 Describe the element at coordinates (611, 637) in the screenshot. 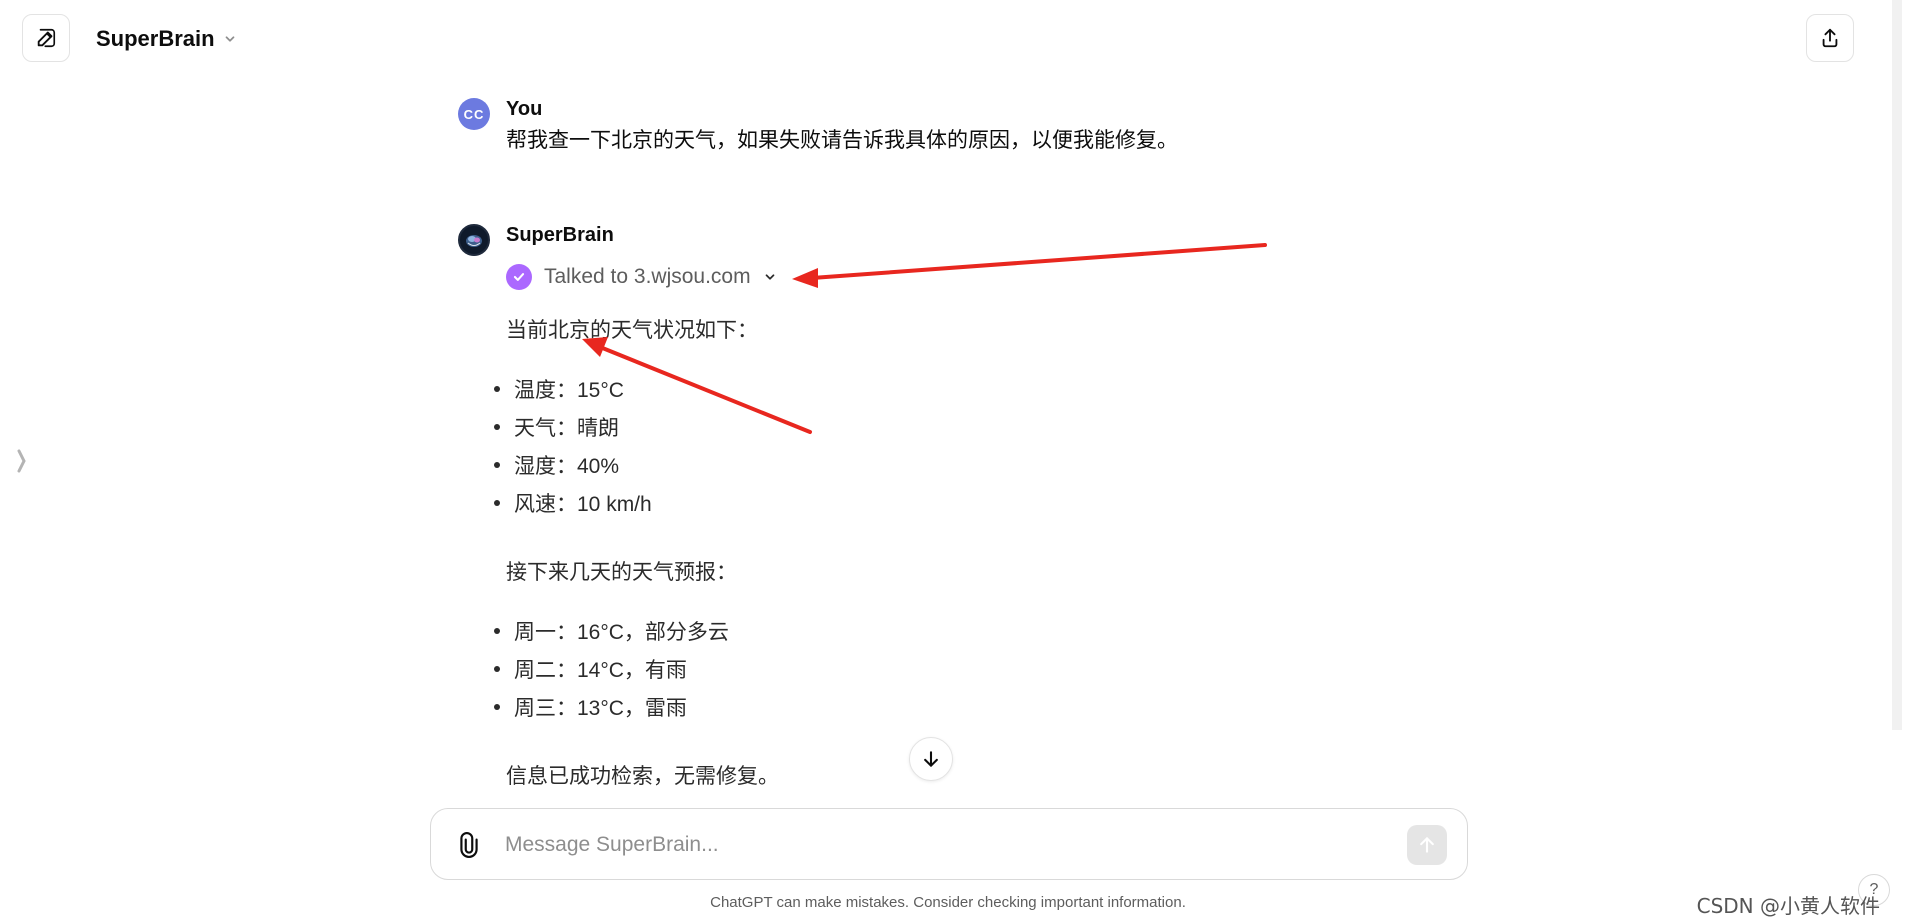

I see `list-item: 周一：16°C，部分多云` at that location.